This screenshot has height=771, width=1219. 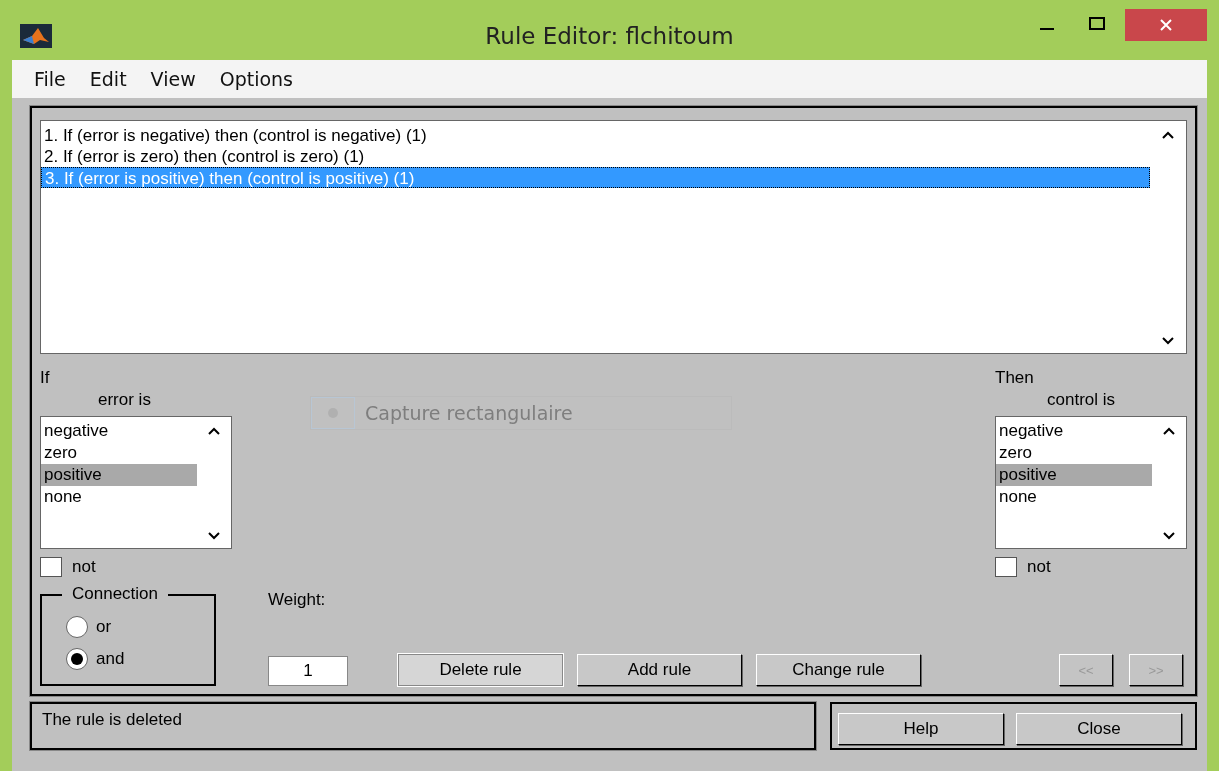 What do you see at coordinates (173, 79) in the screenshot?
I see `menu-item: View` at bounding box center [173, 79].